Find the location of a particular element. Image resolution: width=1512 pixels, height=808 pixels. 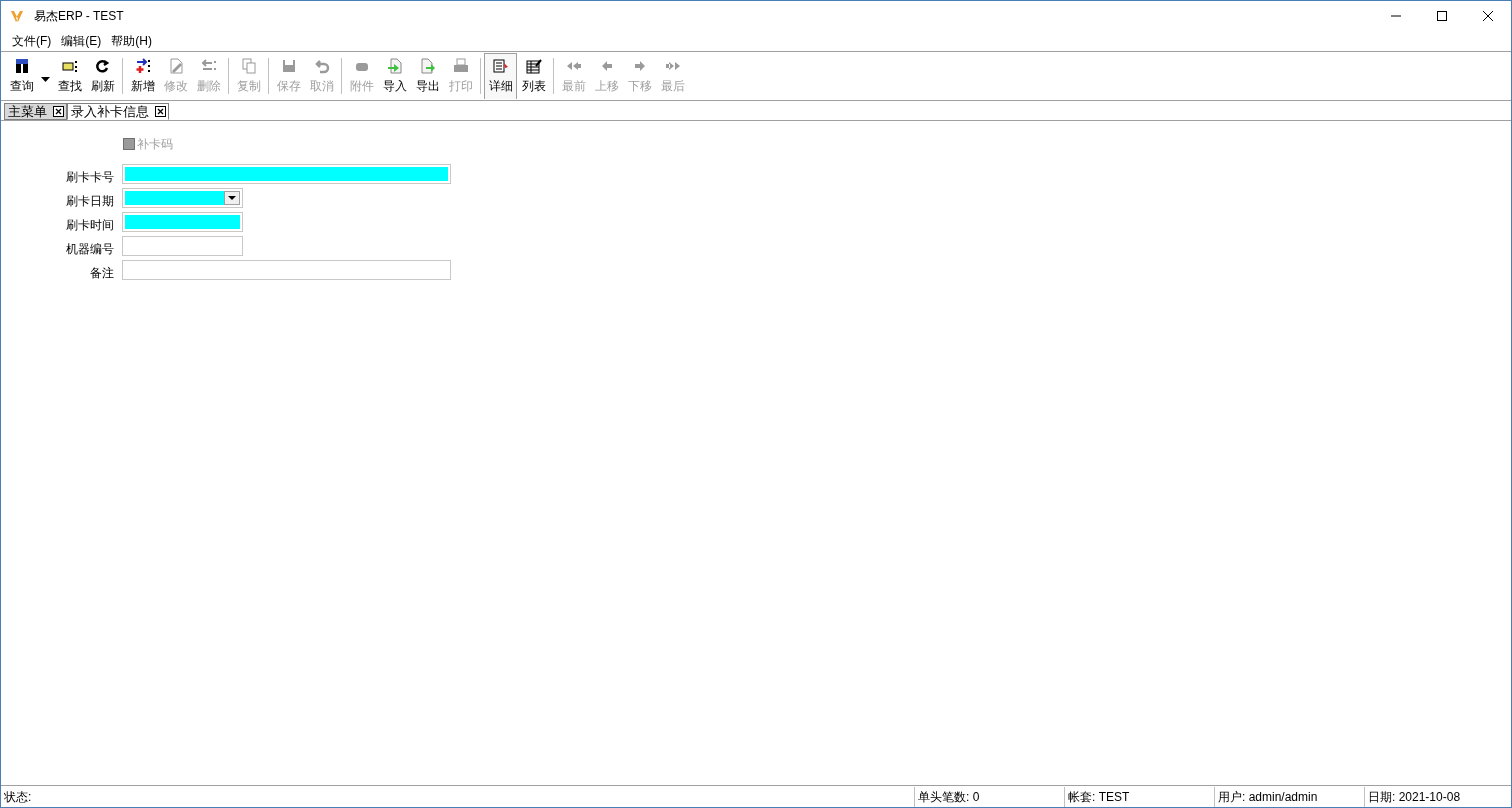

field-label: 刷卡时间 is located at coordinates (89, 225).